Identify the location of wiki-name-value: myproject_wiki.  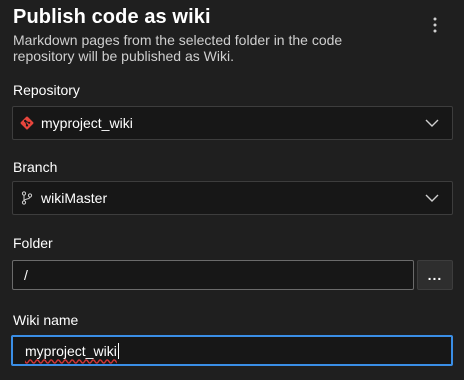
(71, 350).